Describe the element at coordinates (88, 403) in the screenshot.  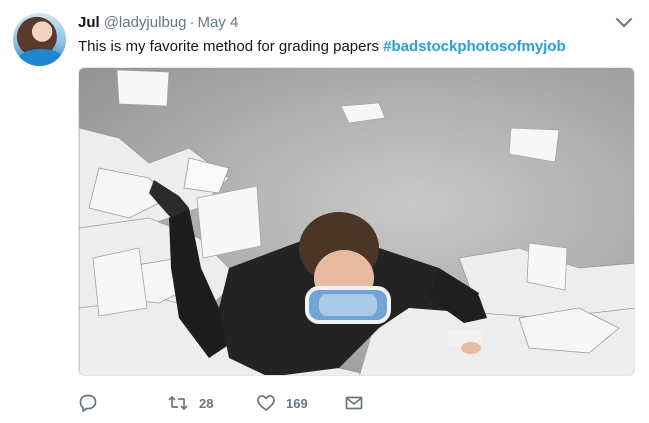
I see `reply-icon` at that location.